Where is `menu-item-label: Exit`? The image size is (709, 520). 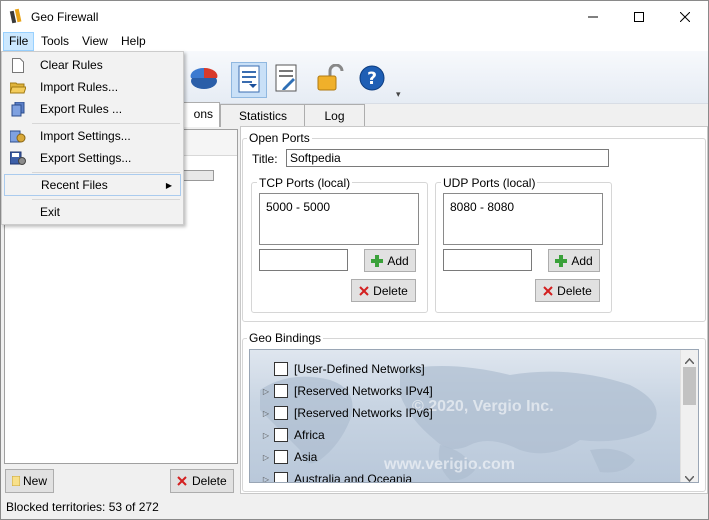 menu-item-label: Exit is located at coordinates (50, 212).